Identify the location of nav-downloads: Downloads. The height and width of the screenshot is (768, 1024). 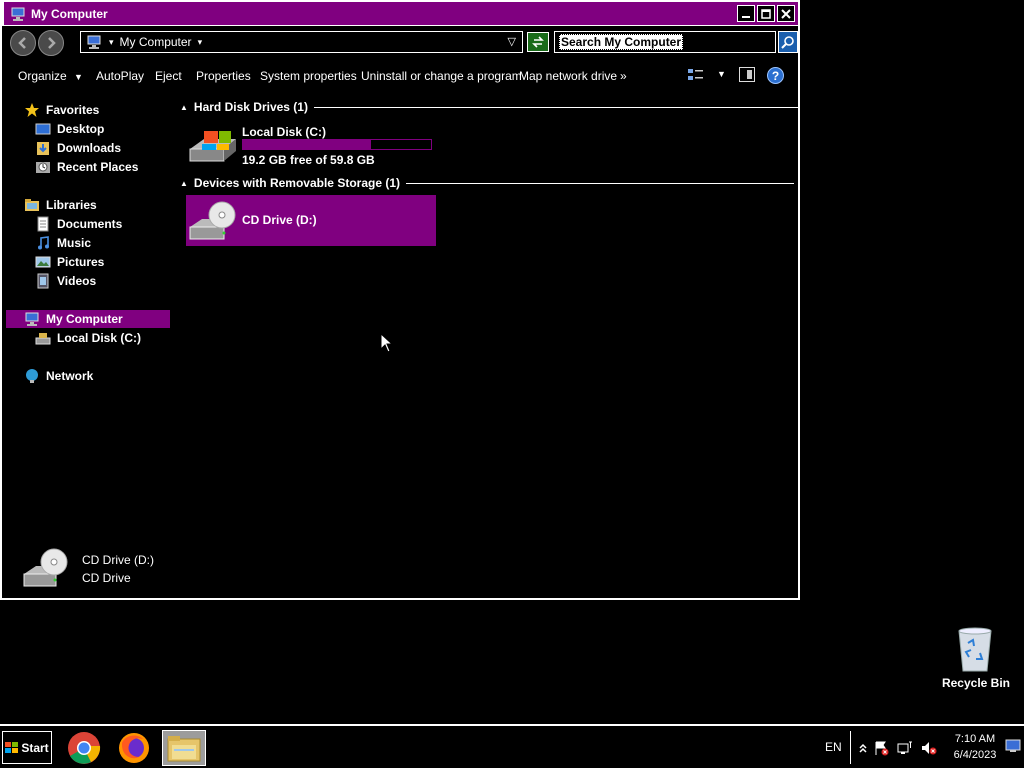
(78, 148).